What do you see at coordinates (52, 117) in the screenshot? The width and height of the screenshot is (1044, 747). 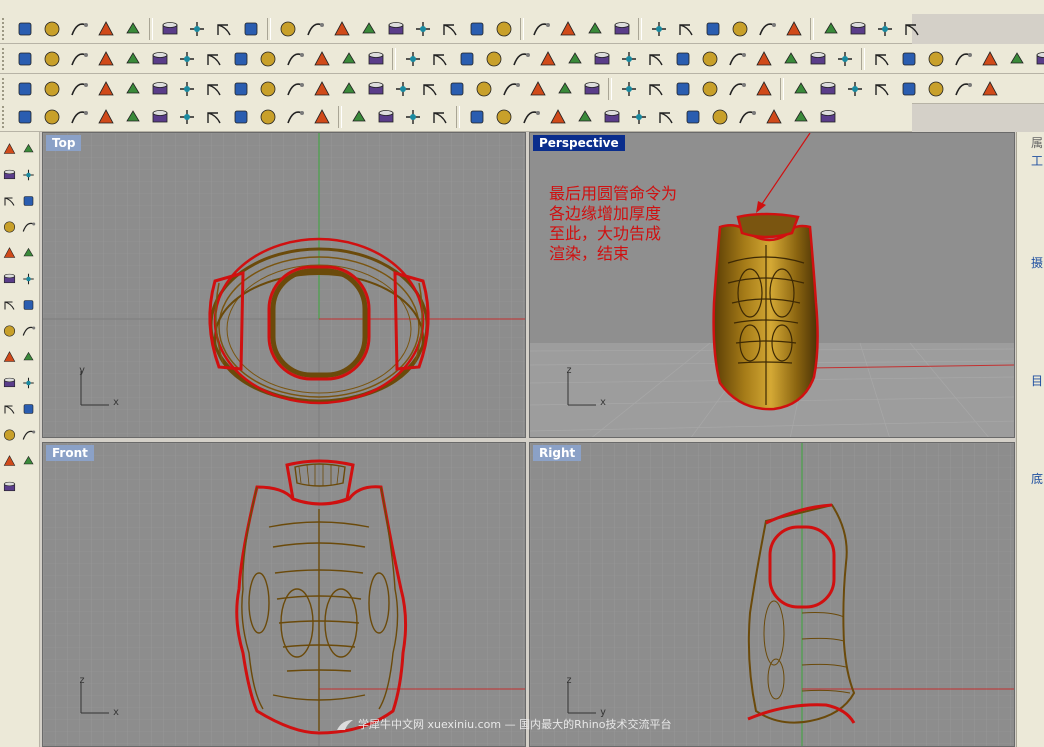 I see `solid-b-icon` at bounding box center [52, 117].